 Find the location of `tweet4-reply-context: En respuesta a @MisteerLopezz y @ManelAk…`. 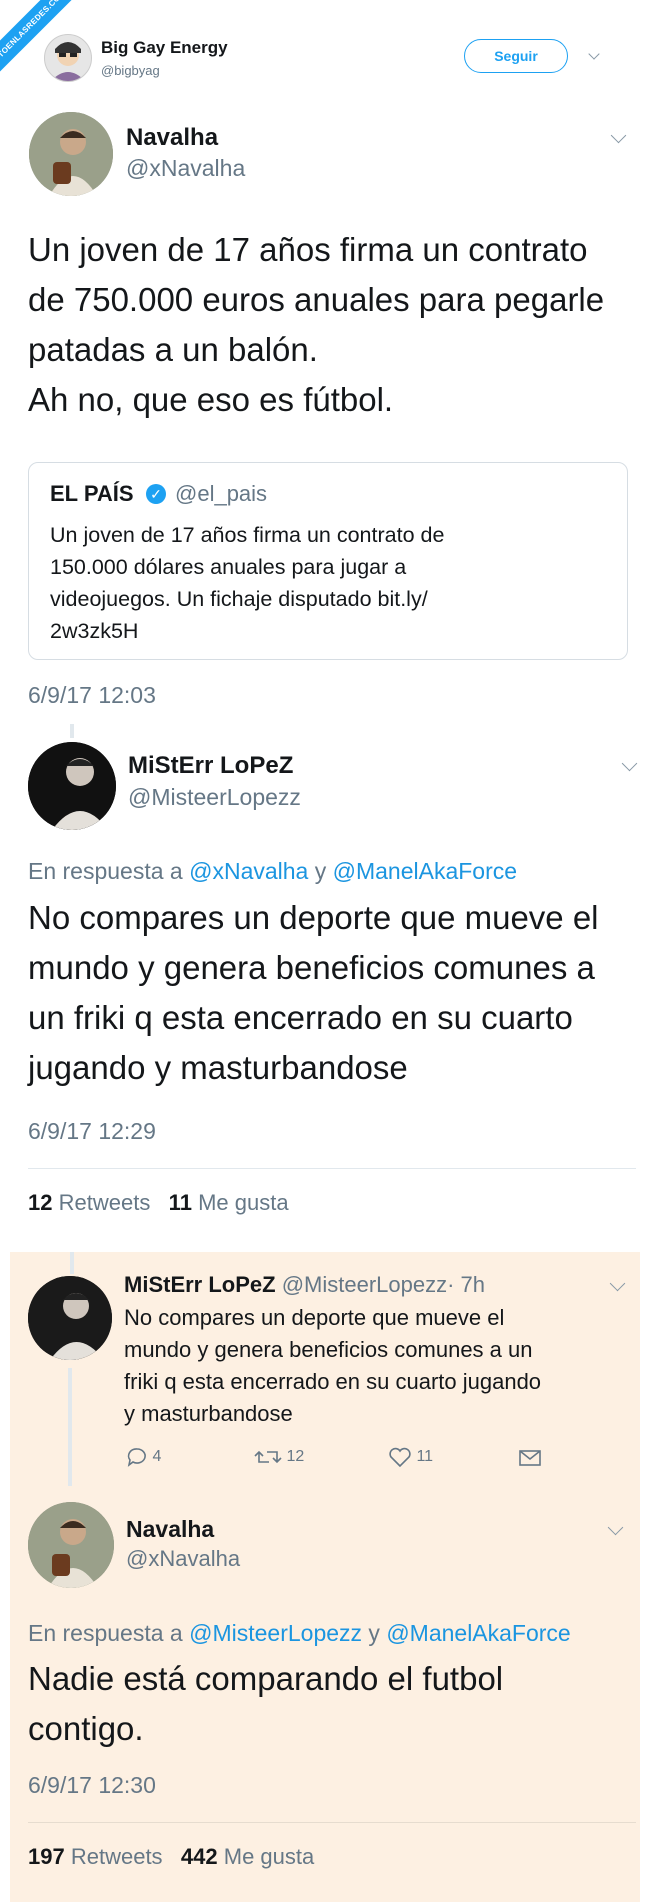

tweet4-reply-context: En respuesta a @MisteerLopezz y @ManelAk… is located at coordinates (299, 1633).